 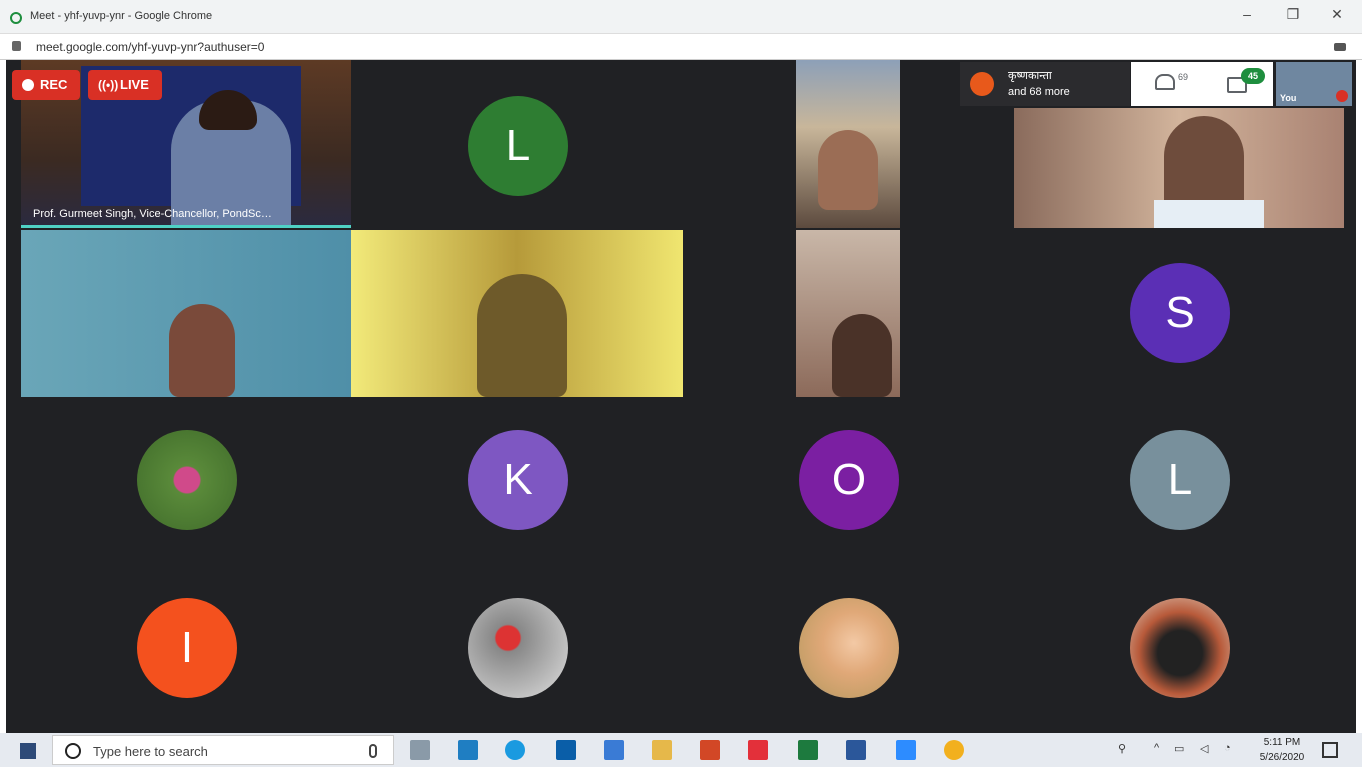 What do you see at coordinates (187, 648) in the screenshot?
I see `participant-avatar-i: I` at bounding box center [187, 648].